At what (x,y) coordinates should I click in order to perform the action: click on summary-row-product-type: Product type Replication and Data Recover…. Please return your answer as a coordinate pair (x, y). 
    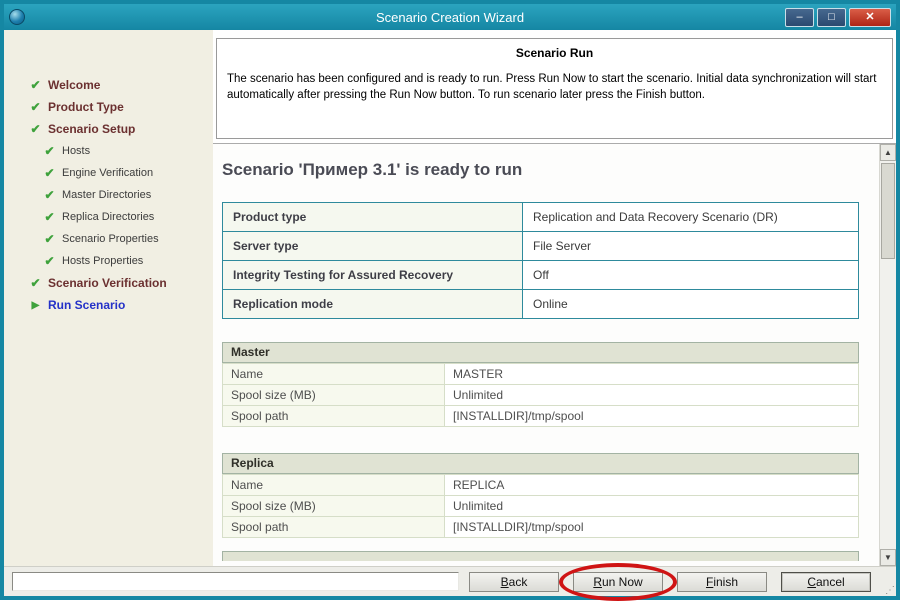
    Looking at the image, I should click on (540, 217).